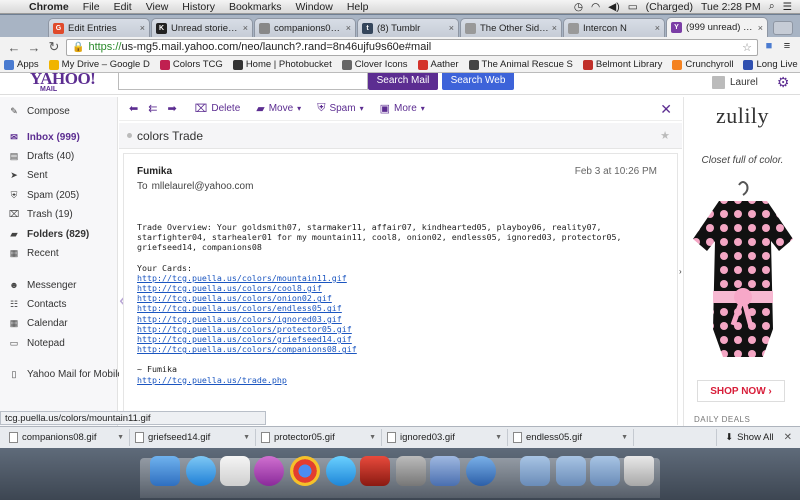  I want to click on finder-icon, so click(165, 471).